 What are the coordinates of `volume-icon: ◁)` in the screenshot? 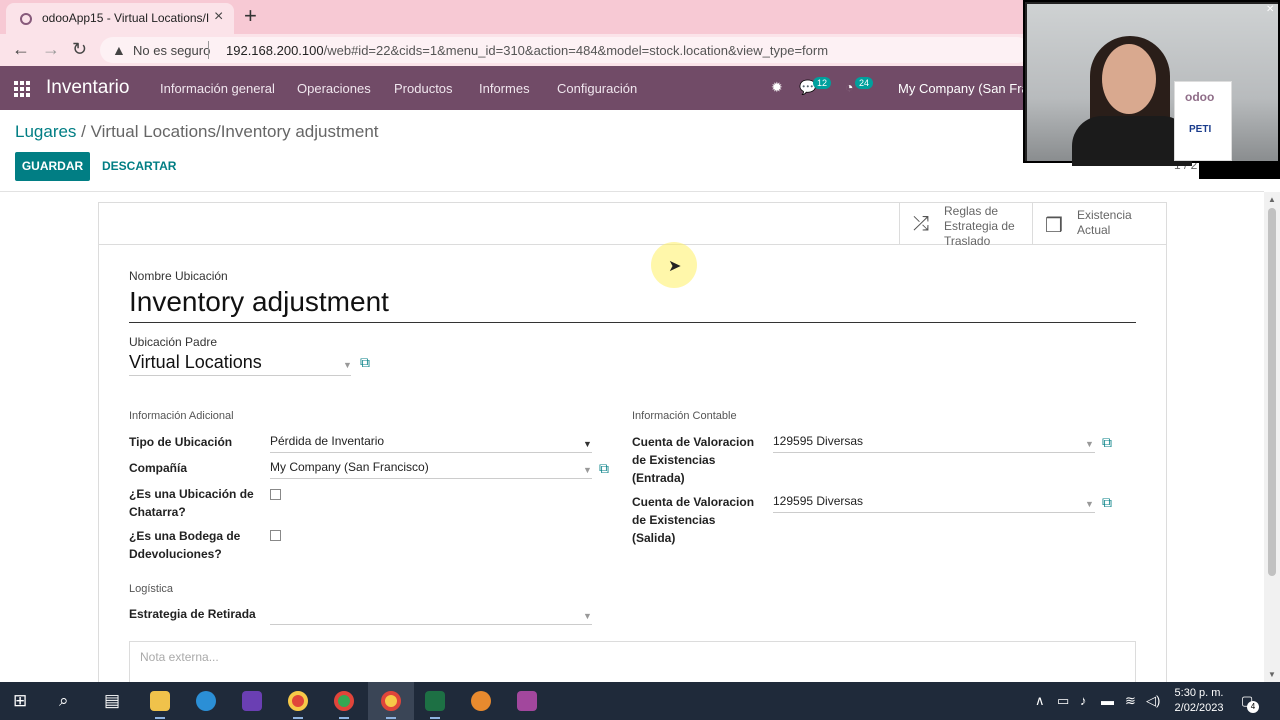 It's located at (1153, 701).